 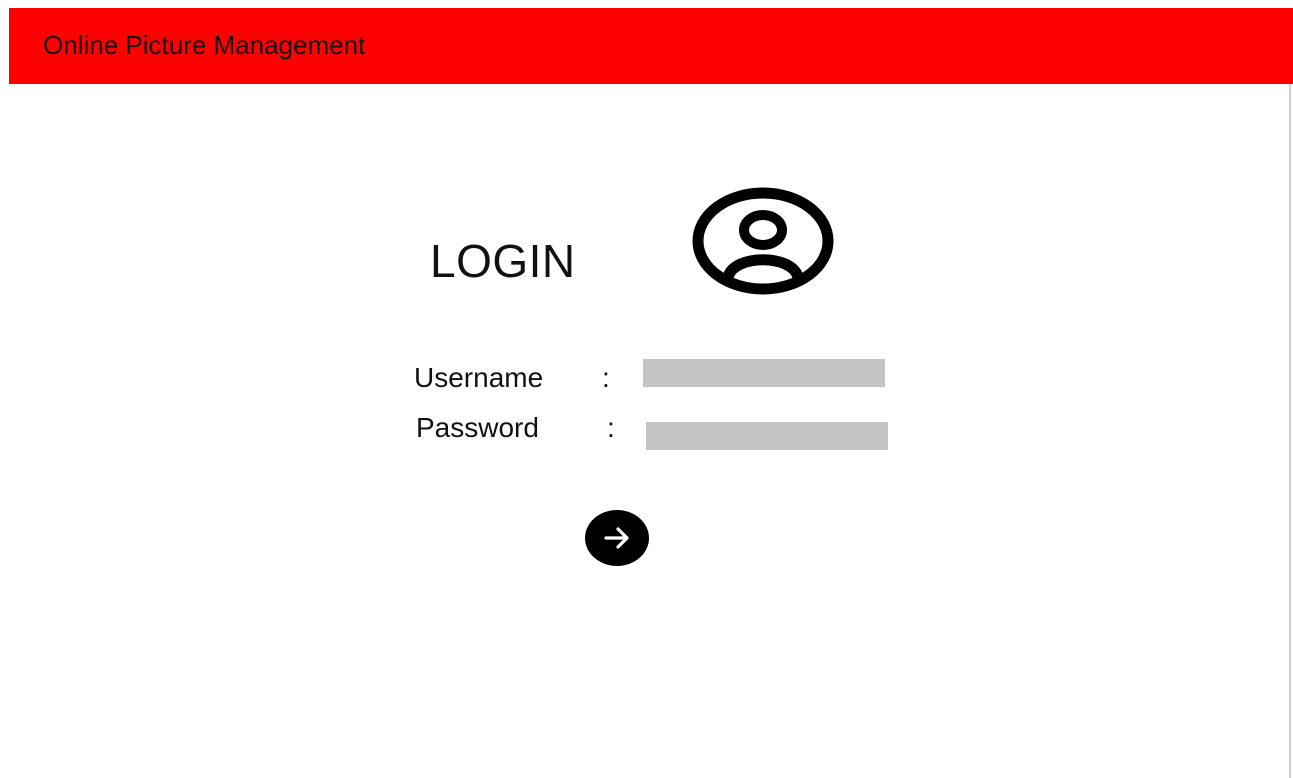 What do you see at coordinates (611, 427) in the screenshot?
I see `password-colon: :` at bounding box center [611, 427].